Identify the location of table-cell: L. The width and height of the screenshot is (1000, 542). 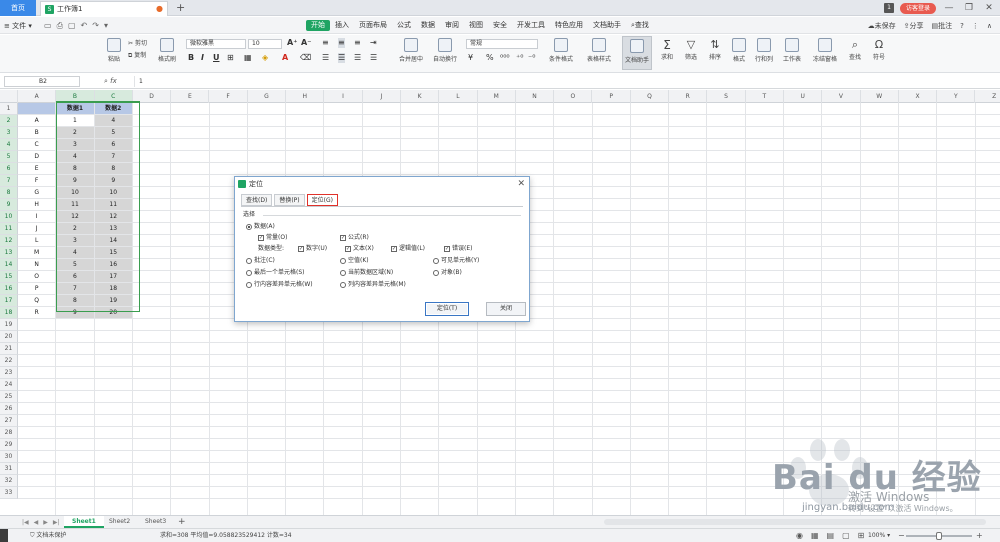
(36, 240).